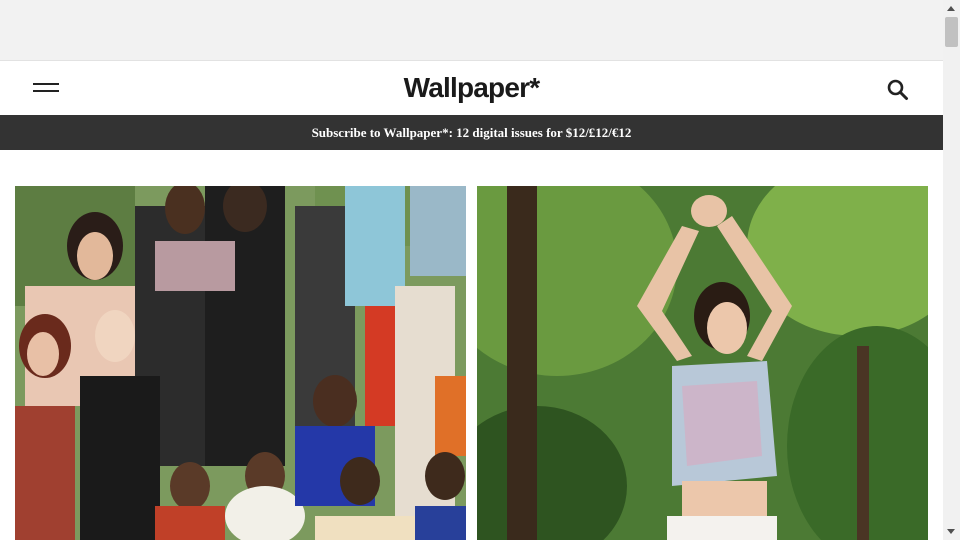  I want to click on site-logo: Wallpaper*, so click(471, 88).